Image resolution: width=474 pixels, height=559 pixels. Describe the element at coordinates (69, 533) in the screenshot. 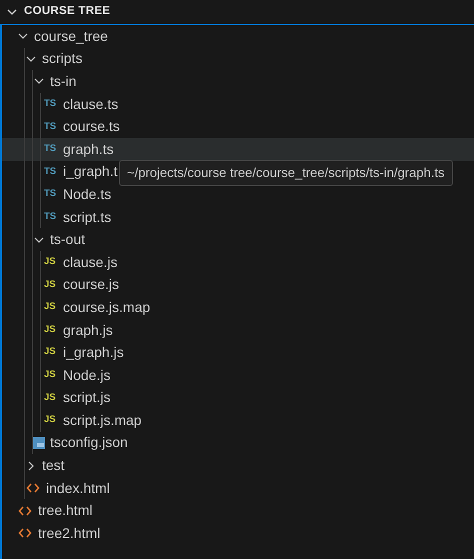

I see `file-name: tree2.html` at that location.